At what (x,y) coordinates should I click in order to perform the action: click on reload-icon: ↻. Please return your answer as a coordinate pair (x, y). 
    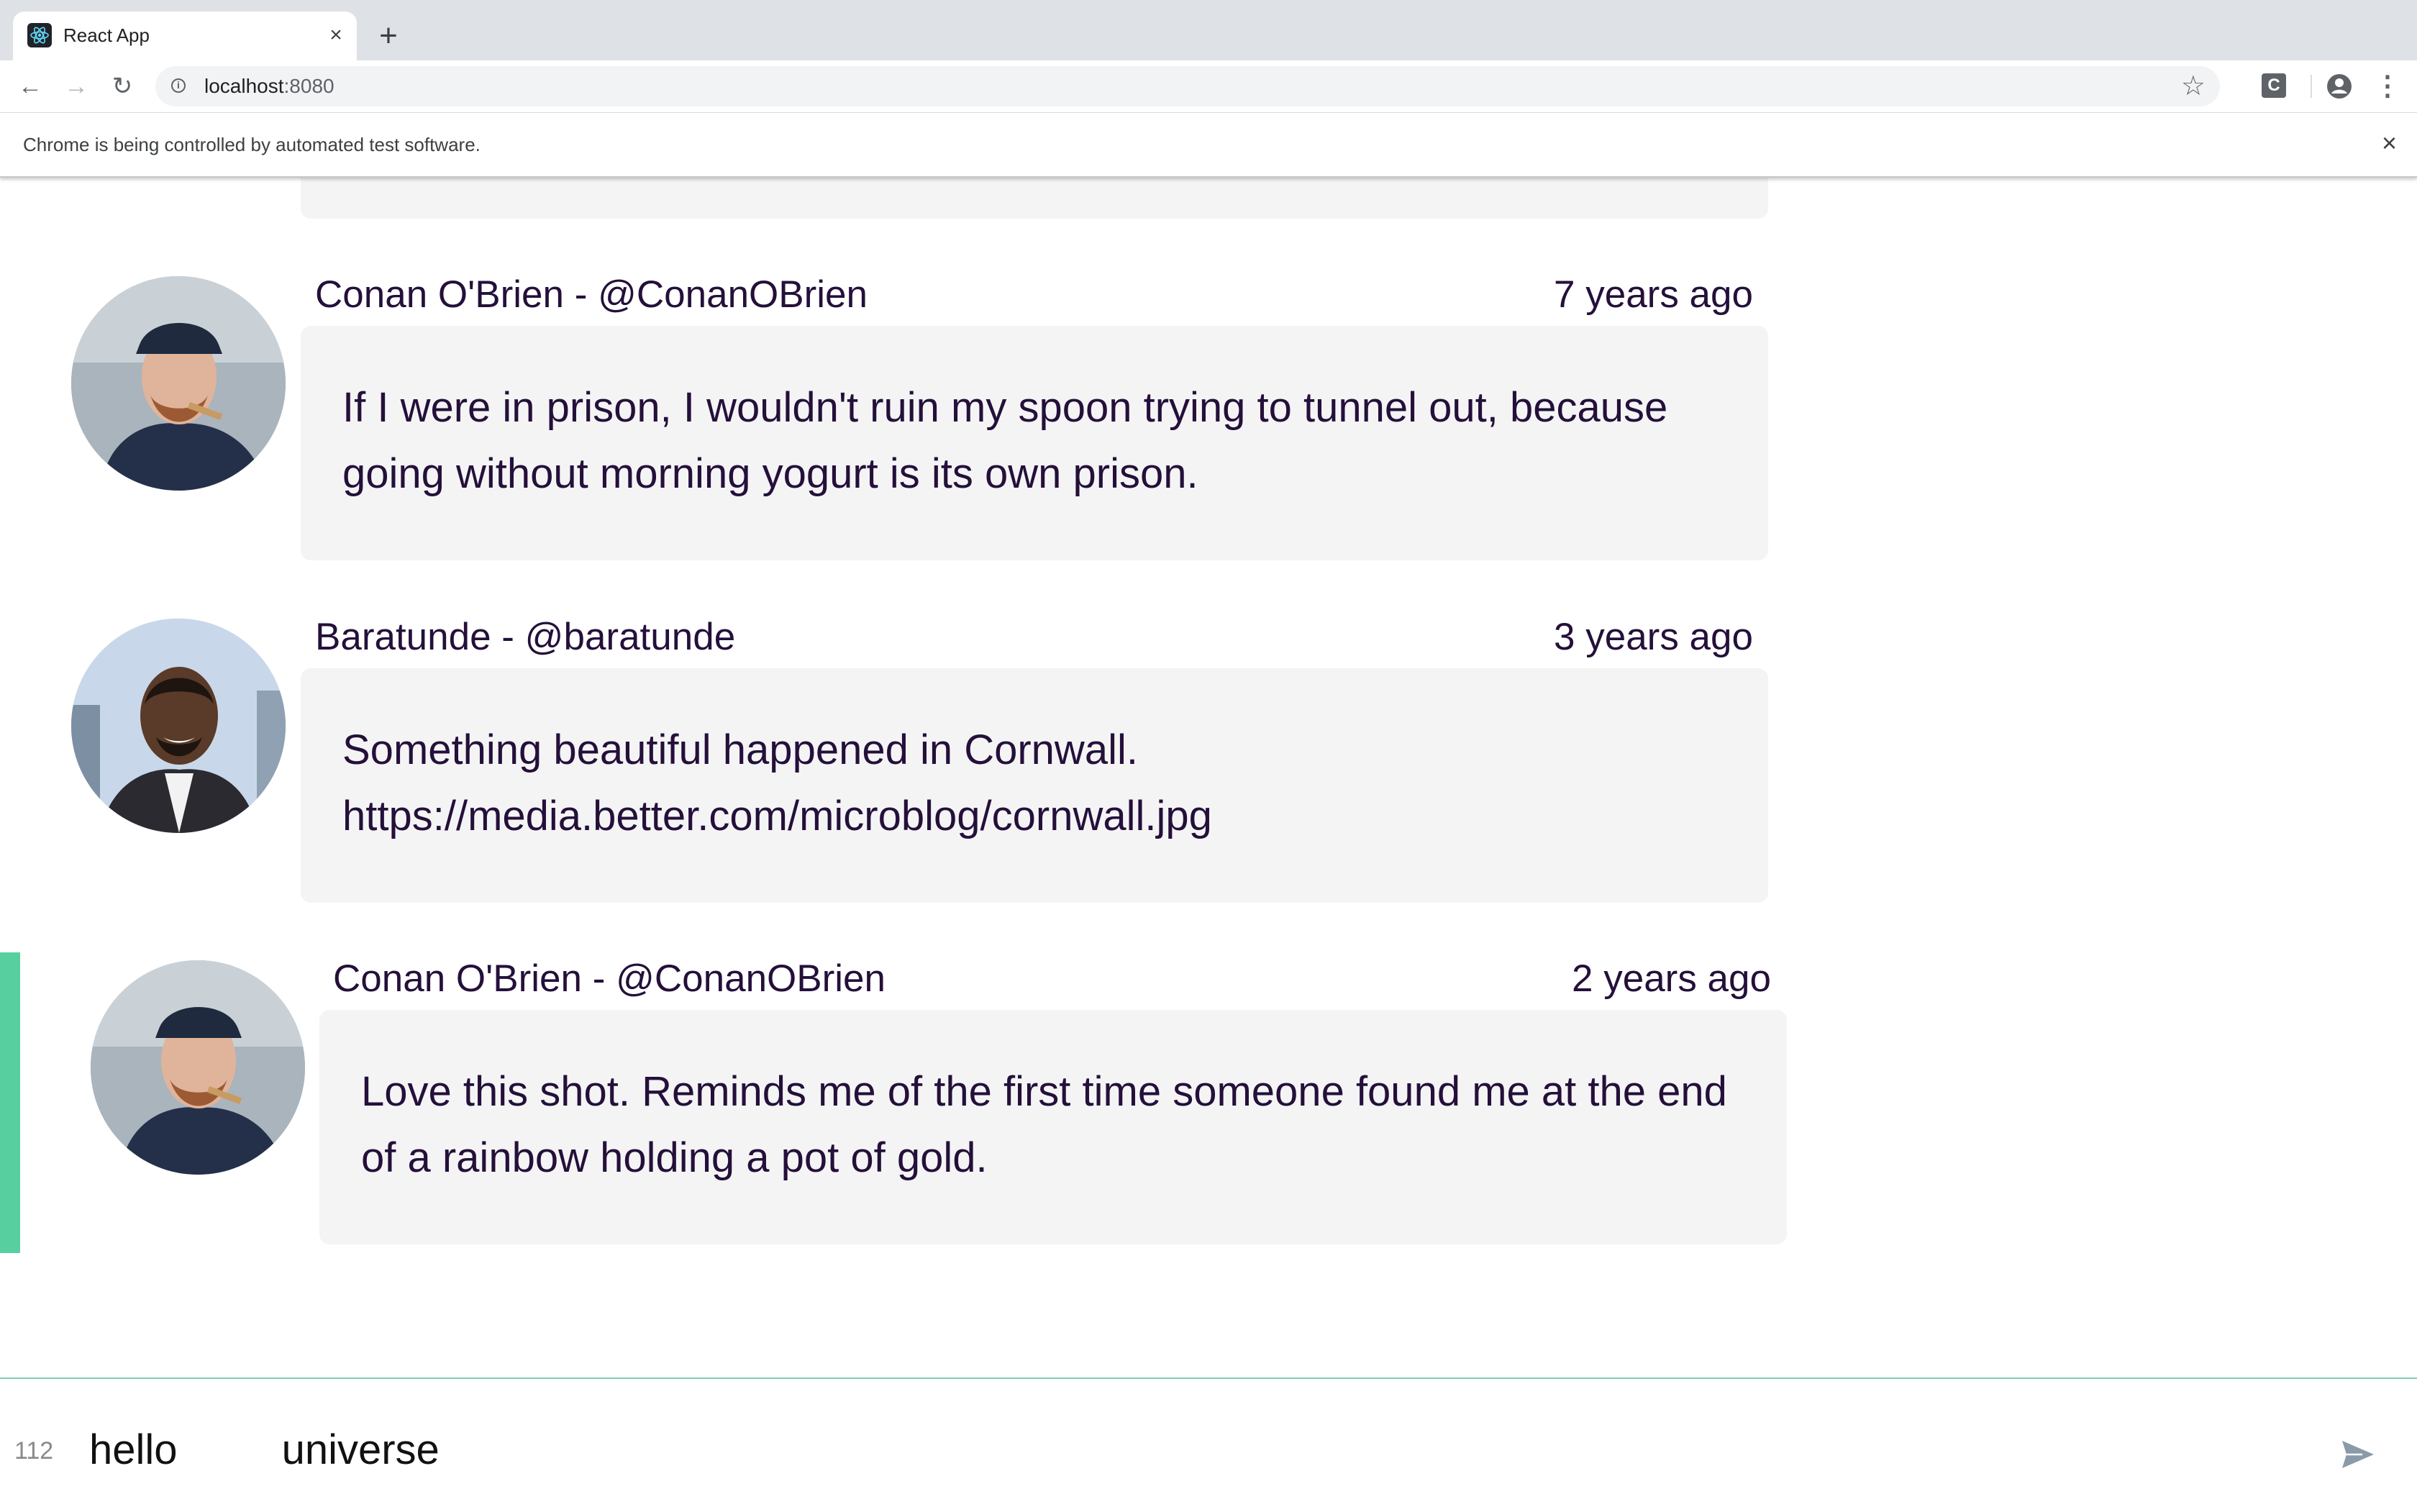
    Looking at the image, I should click on (122, 87).